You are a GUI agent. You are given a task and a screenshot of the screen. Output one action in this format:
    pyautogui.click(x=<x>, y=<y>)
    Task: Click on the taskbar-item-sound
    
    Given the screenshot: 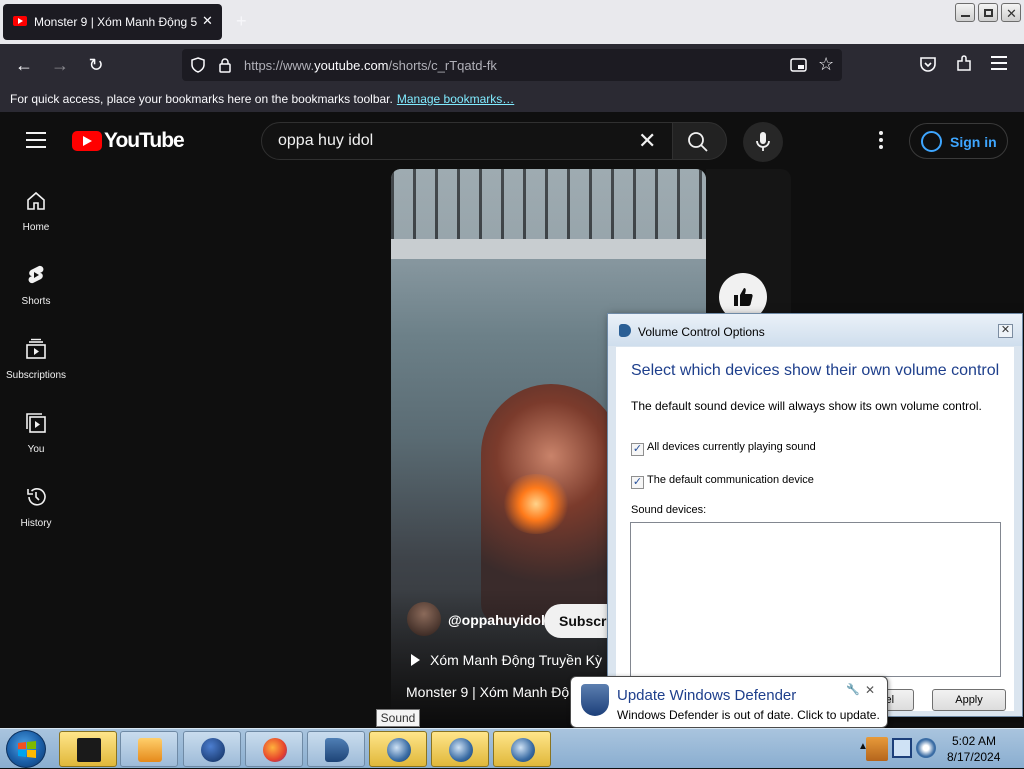 What is the action you would take?
    pyautogui.click(x=336, y=749)
    